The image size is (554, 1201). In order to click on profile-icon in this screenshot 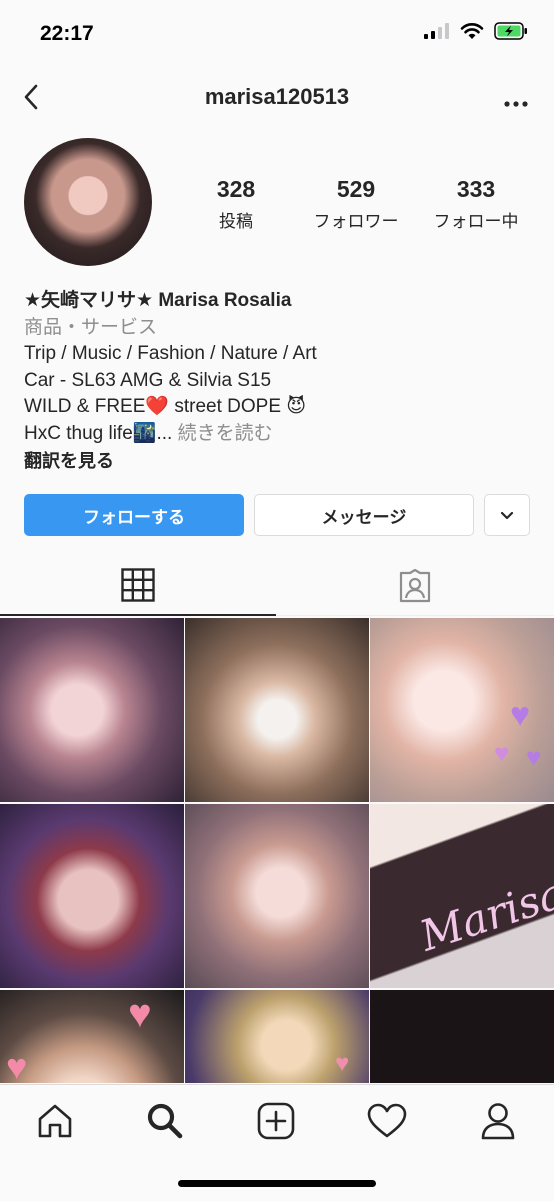, I will do `click(498, 1121)`.